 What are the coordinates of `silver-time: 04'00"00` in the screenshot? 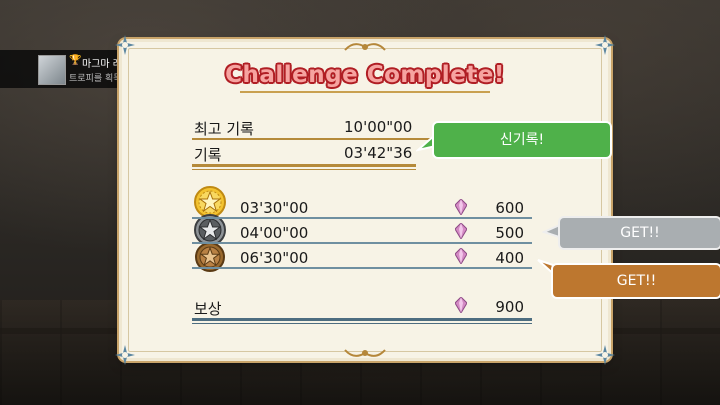 It's located at (274, 233).